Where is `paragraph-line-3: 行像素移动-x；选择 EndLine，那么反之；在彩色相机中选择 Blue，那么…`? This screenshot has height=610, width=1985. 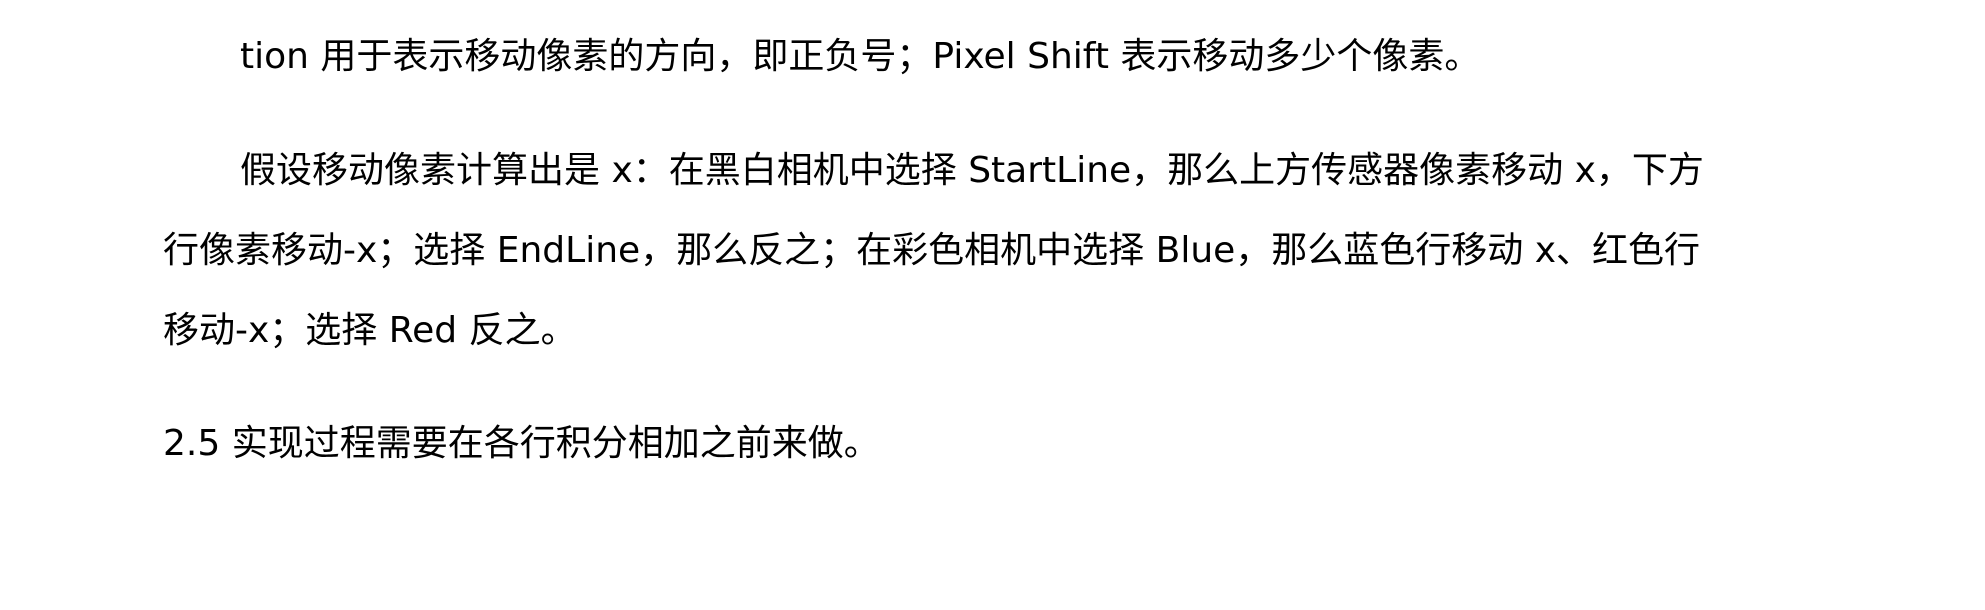 paragraph-line-3: 行像素移动-x；选择 EndLine，那么反之；在彩色相机中选择 Blue，那么… is located at coordinates (932, 250).